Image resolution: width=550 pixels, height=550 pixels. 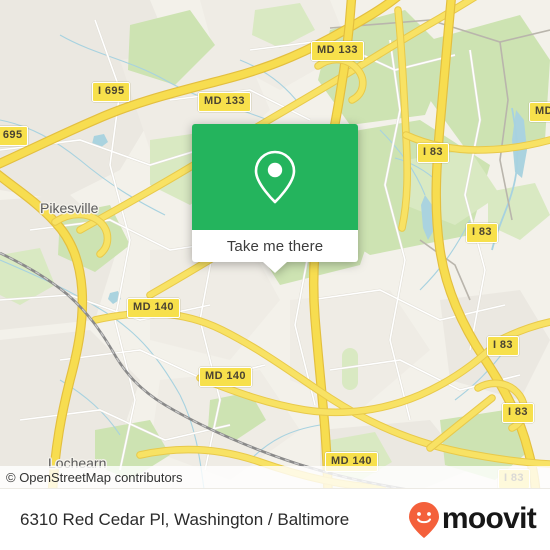 I want to click on road-shield: MD, so click(x=539, y=112).